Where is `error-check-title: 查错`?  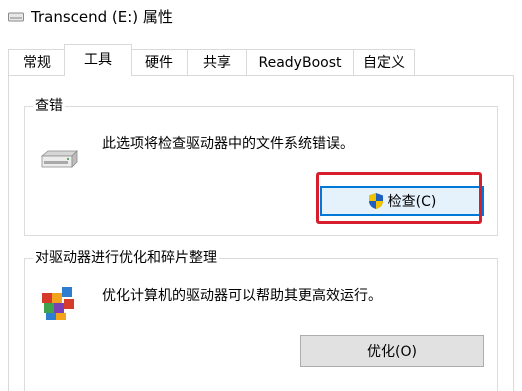
error-check-title: 查错 is located at coordinates (49, 106).